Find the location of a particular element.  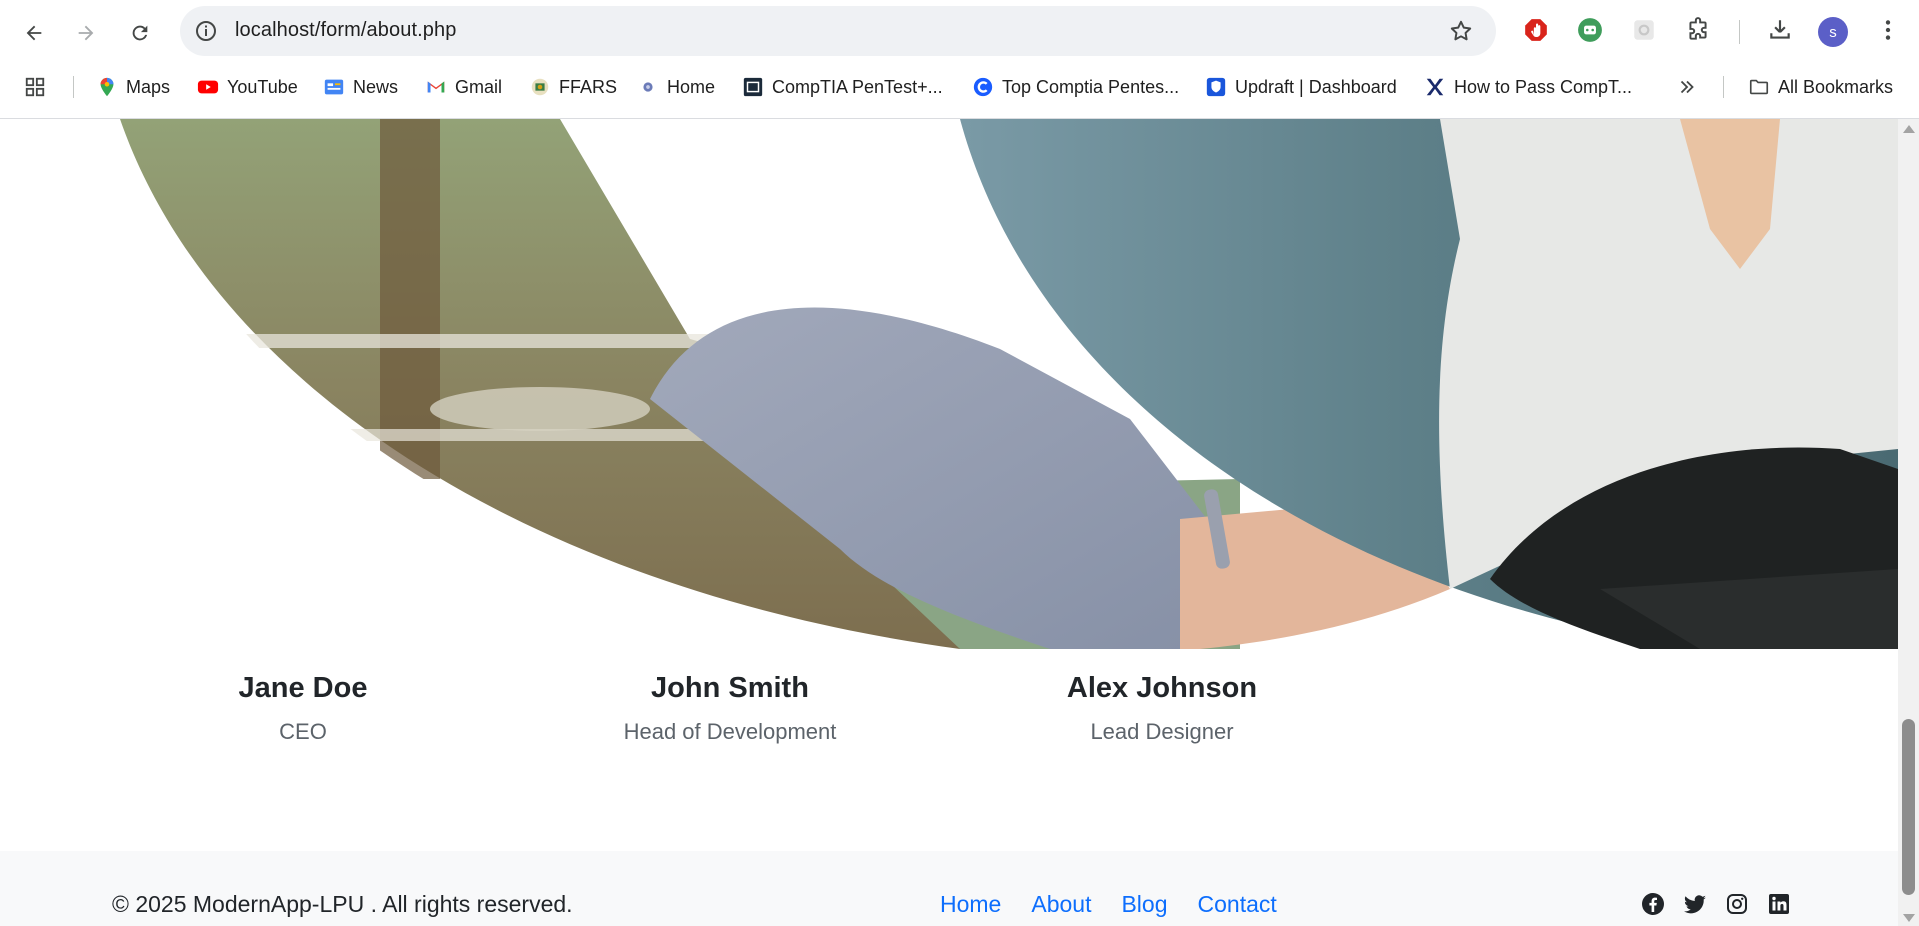

twitter-icon is located at coordinates (1695, 904).